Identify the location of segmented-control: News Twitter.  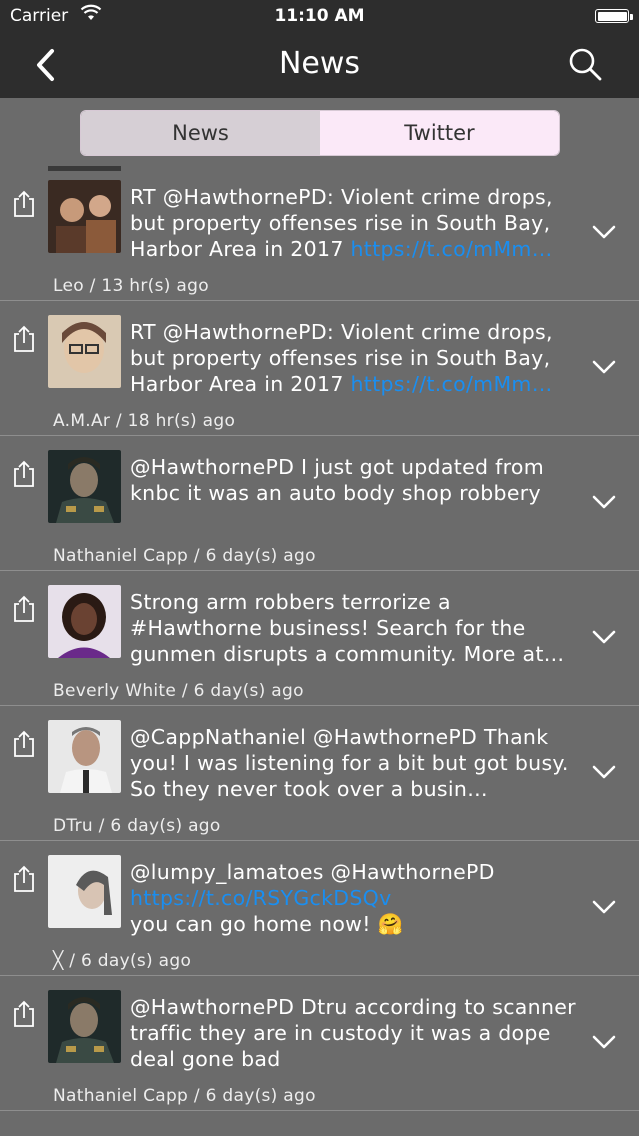
(320, 133).